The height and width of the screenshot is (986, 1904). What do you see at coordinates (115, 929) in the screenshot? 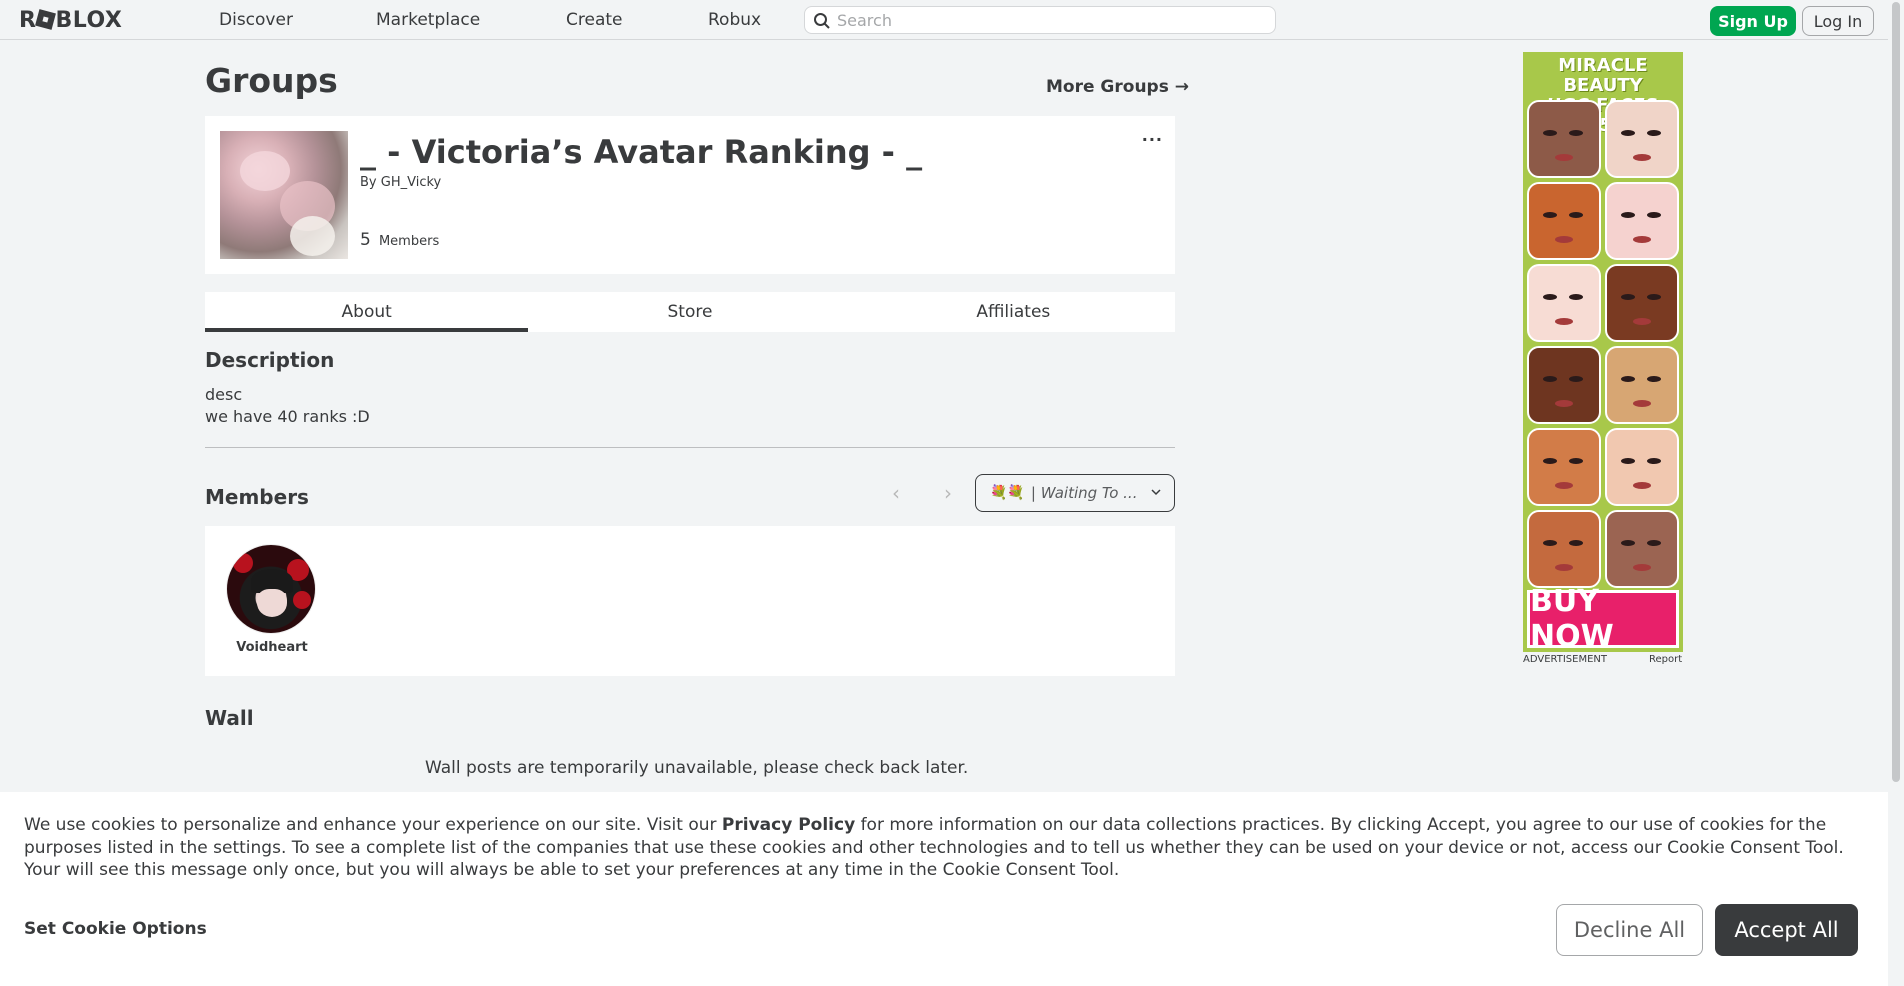
I see `set-cookie-options-link: Set Cookie Options` at bounding box center [115, 929].